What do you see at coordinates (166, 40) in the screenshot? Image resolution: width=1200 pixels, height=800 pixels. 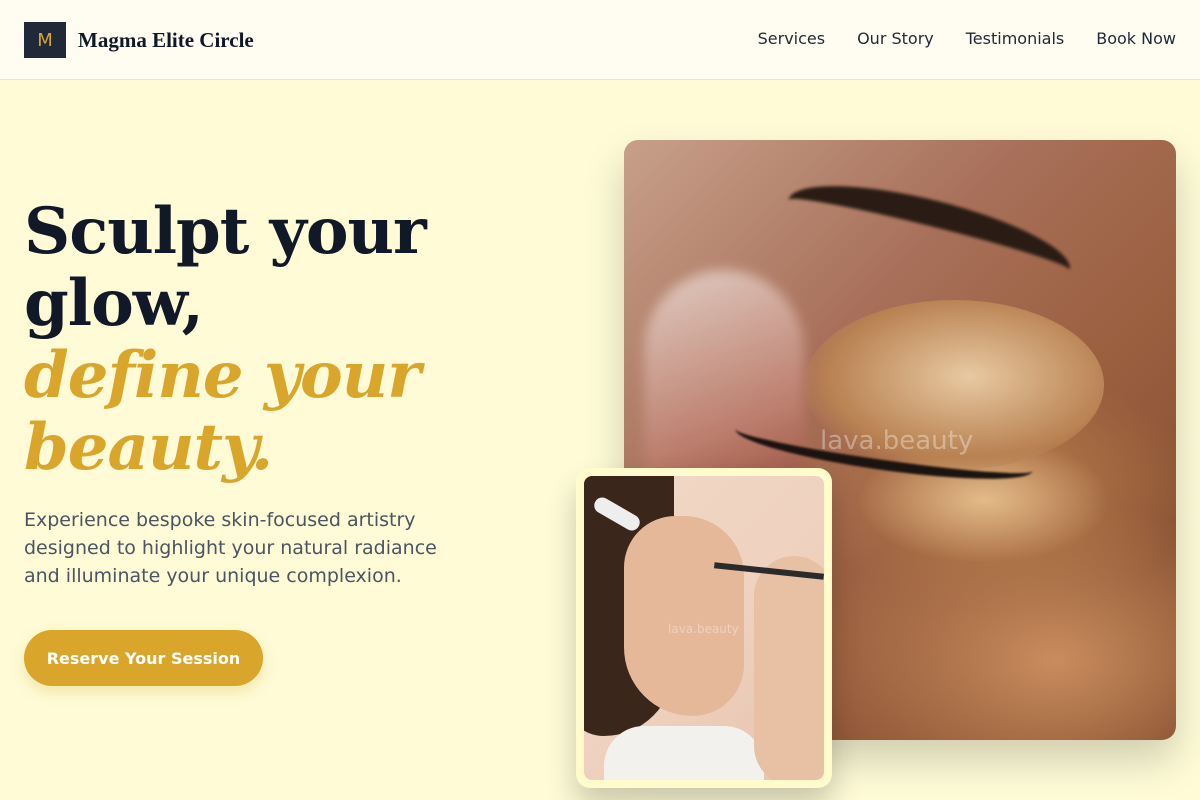 I see `brand-name: Magma Elite Circle` at bounding box center [166, 40].